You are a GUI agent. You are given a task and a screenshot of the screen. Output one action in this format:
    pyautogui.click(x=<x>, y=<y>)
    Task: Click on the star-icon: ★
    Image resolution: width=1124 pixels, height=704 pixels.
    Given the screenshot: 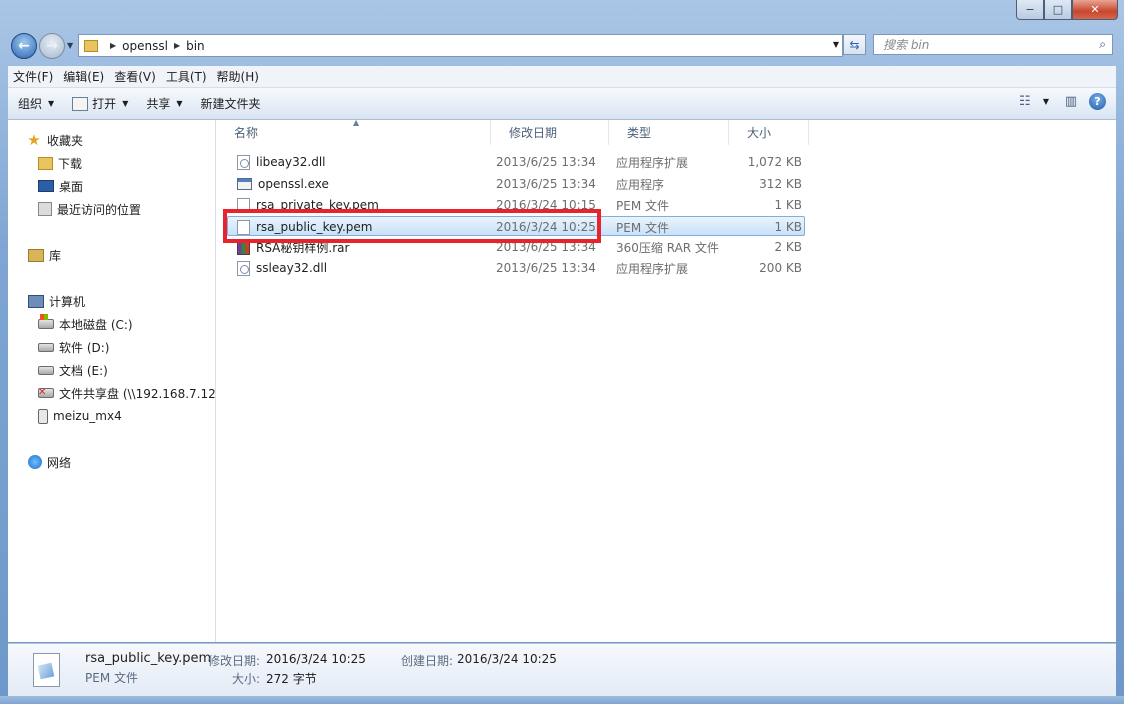 What is the action you would take?
    pyautogui.click(x=34, y=140)
    